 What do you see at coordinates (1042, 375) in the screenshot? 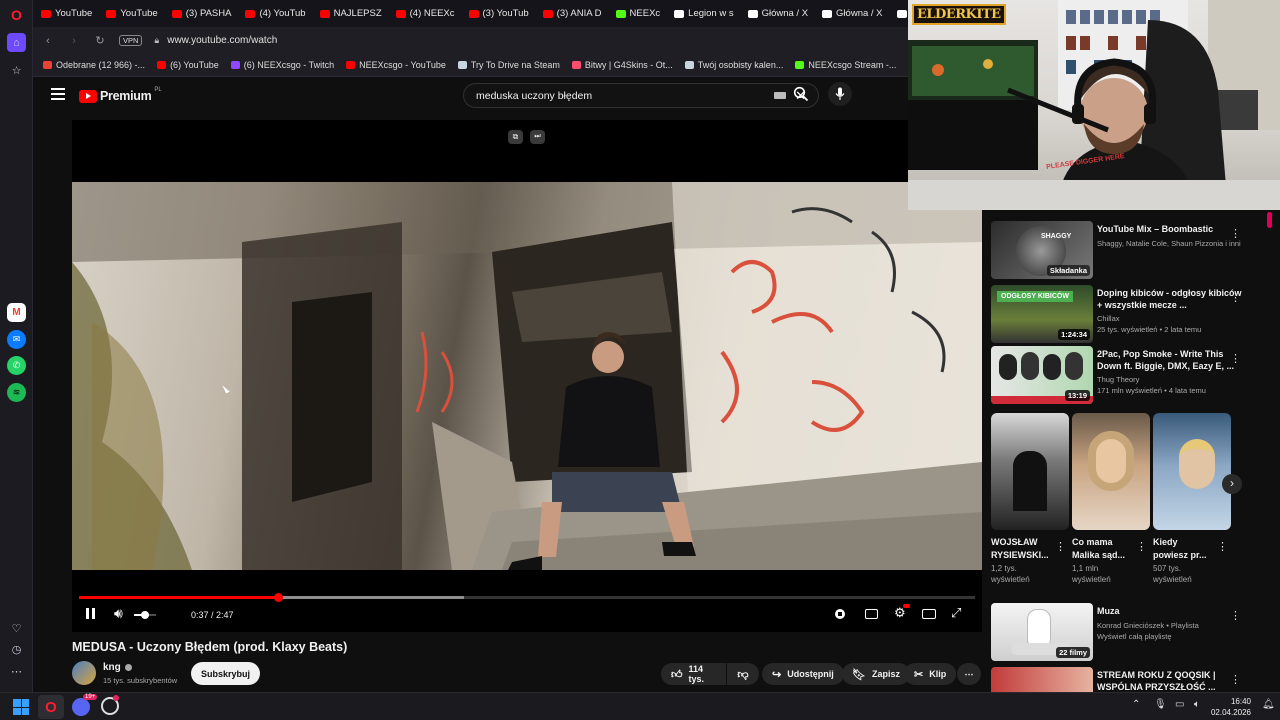
I see `recommendation-thumbnail: 13:19` at bounding box center [1042, 375].